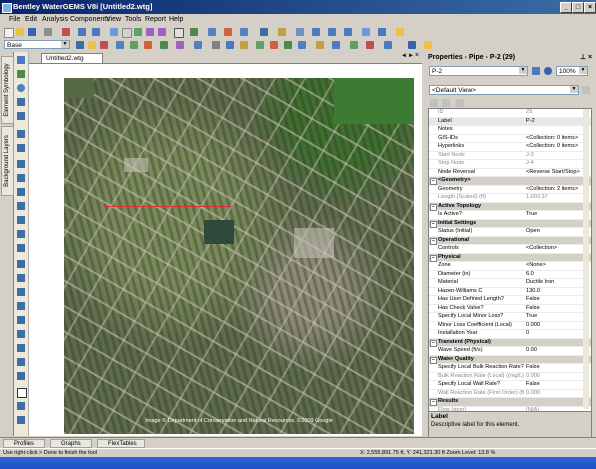 This screenshot has width=596, height=469. What do you see at coordinates (168, 206) in the screenshot?
I see `pipe-p2` at bounding box center [168, 206].